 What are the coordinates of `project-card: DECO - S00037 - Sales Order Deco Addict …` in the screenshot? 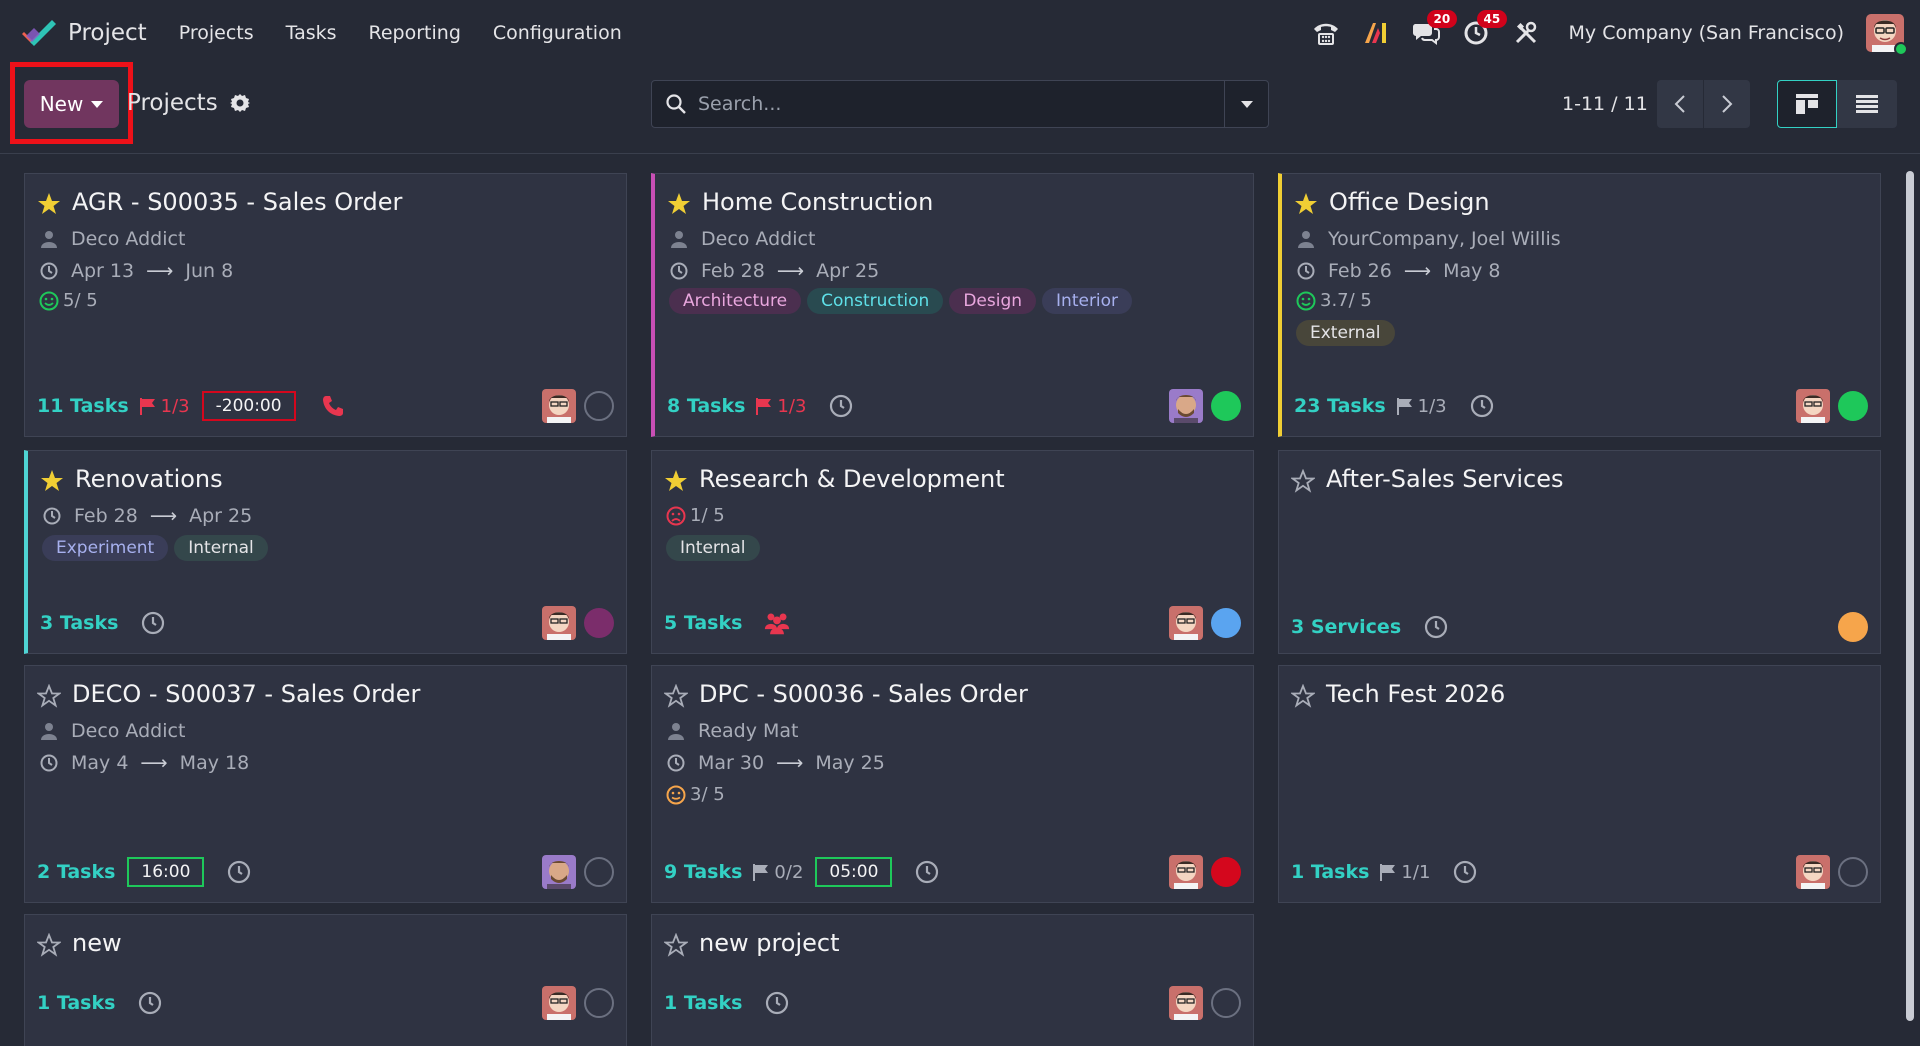 It's located at (325, 784).